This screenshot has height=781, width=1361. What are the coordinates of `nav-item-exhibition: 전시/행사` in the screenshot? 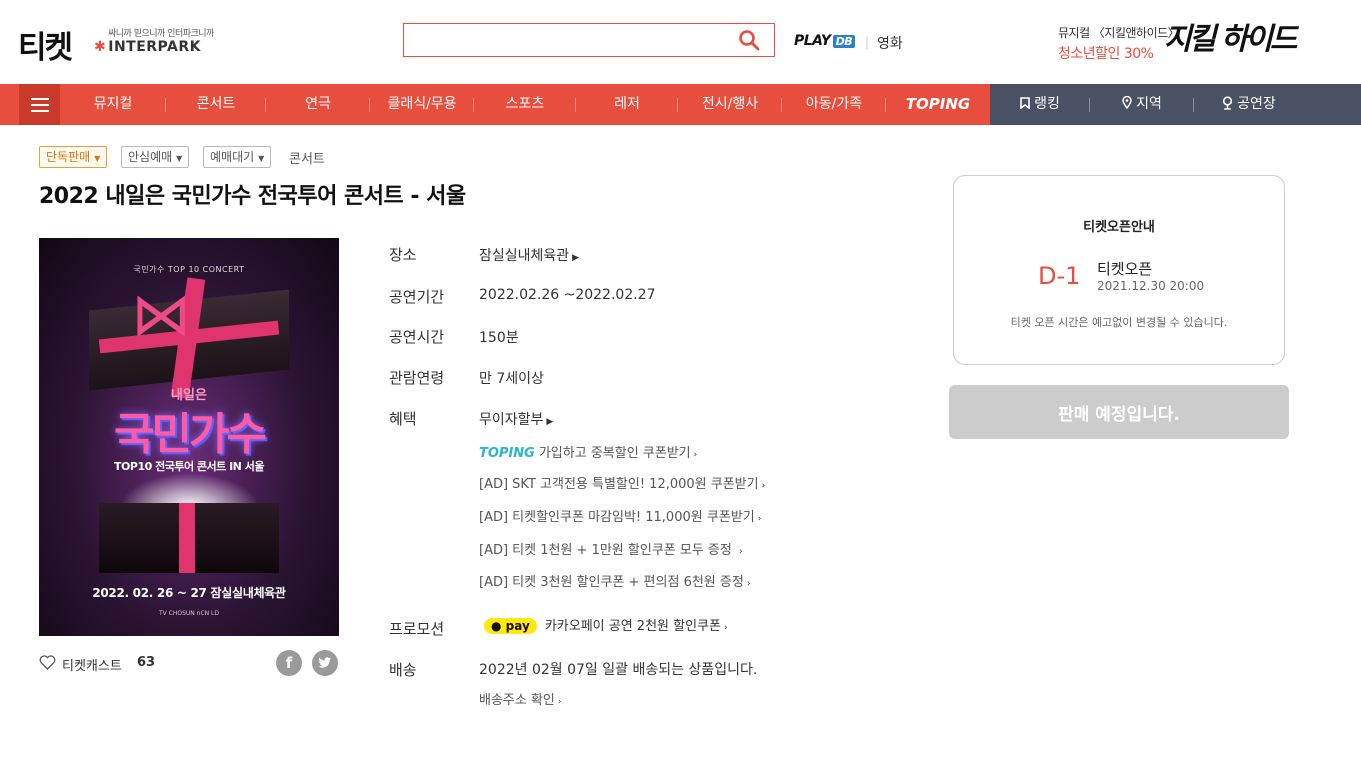 It's located at (730, 104).